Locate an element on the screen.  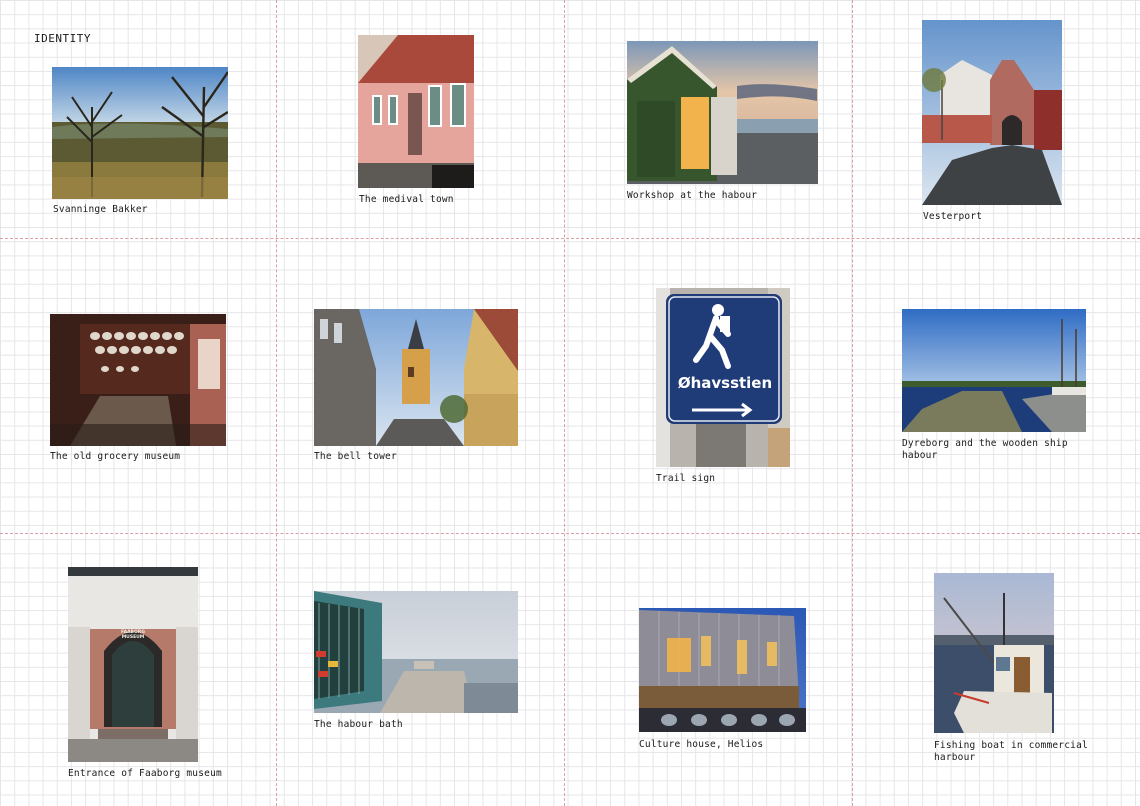
photo-trail-sign: Øhavsstien is located at coordinates (723, 377).